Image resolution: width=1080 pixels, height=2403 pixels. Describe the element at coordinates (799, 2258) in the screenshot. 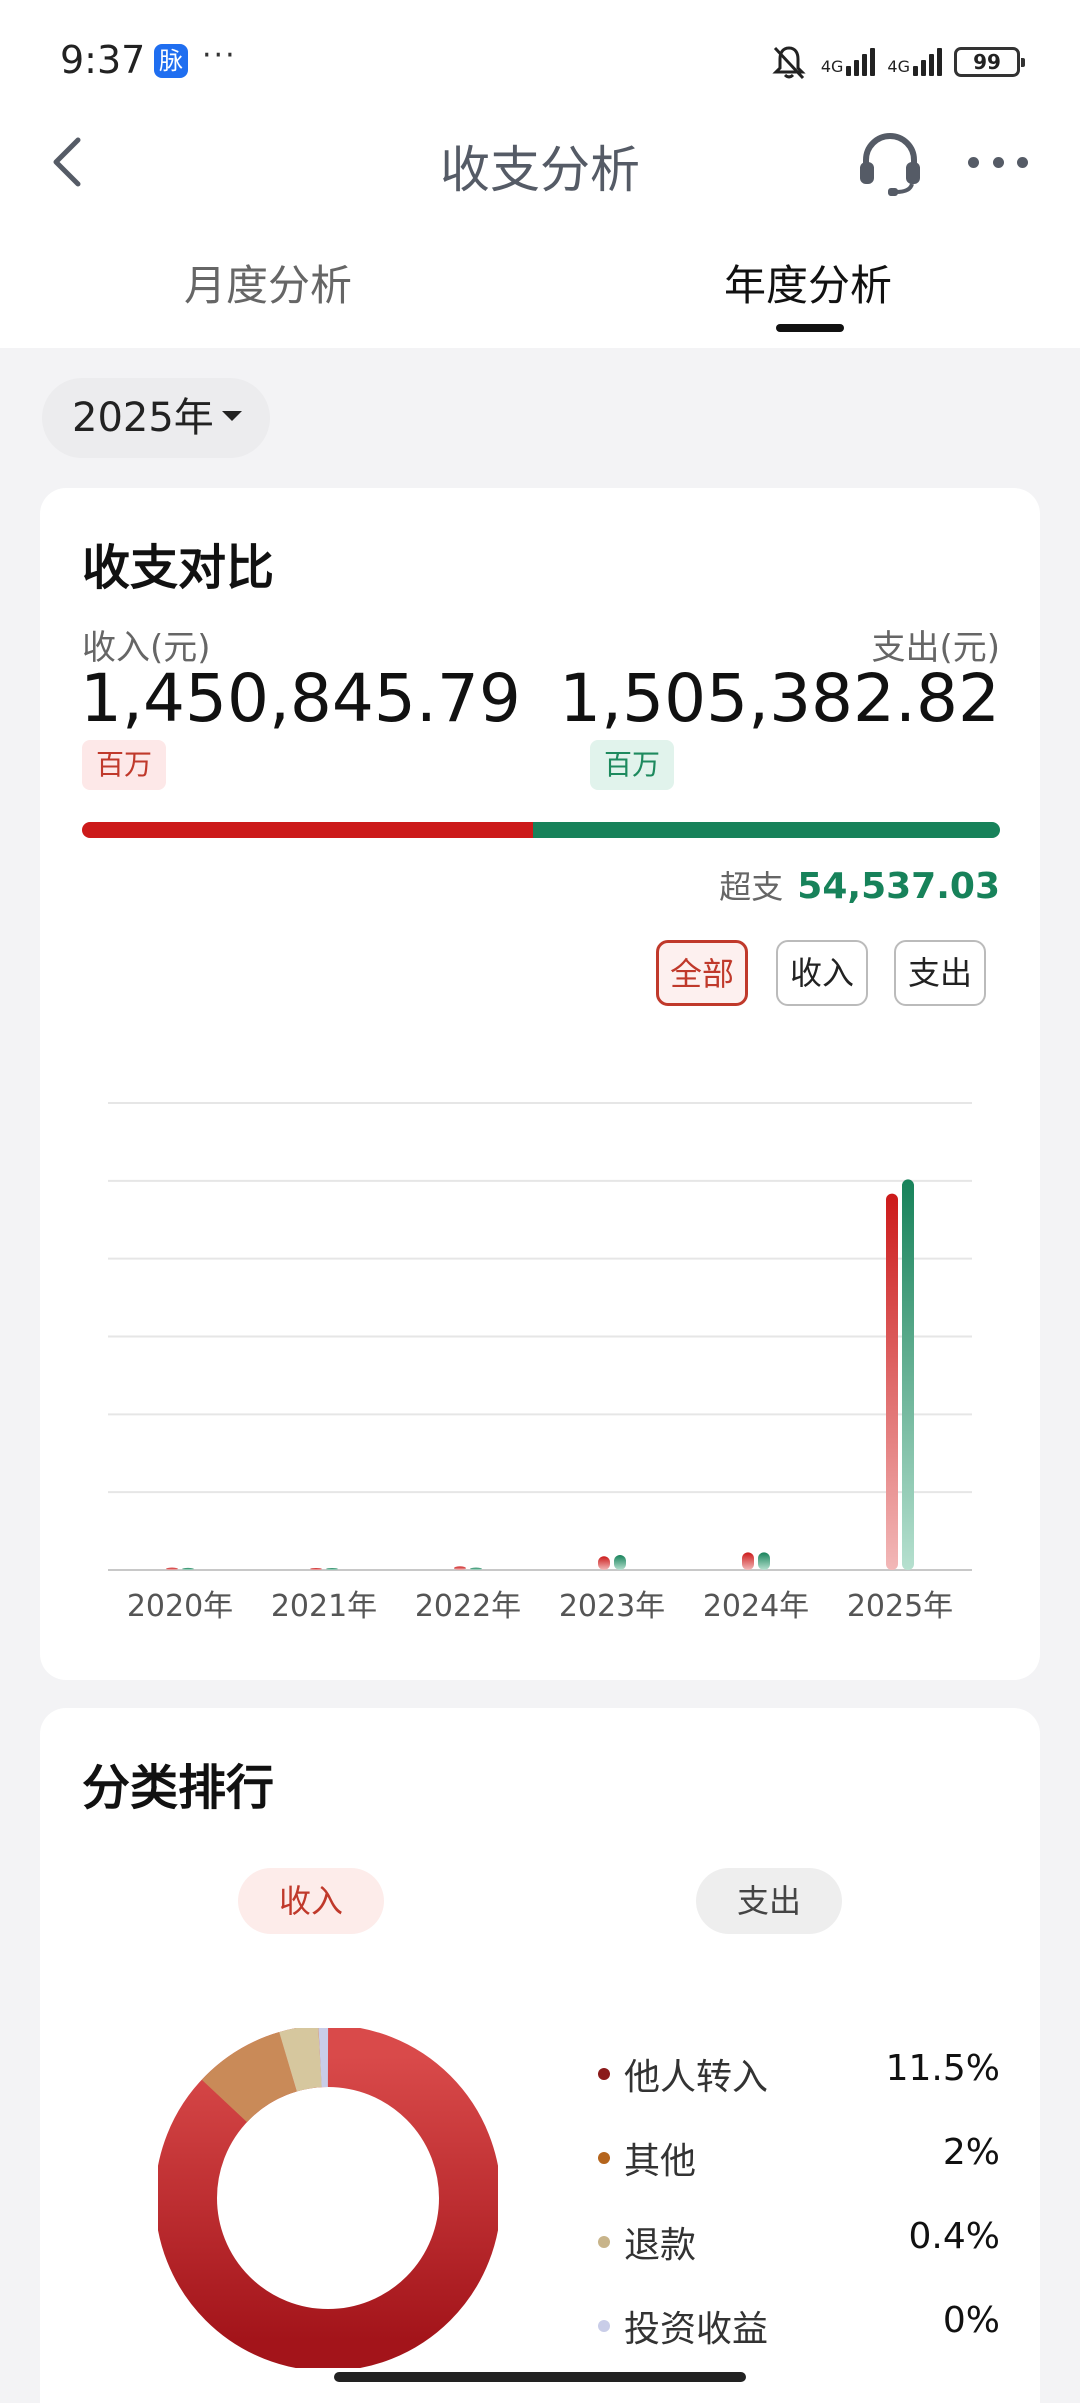

I see `legend-item: 退款 0.4%` at that location.